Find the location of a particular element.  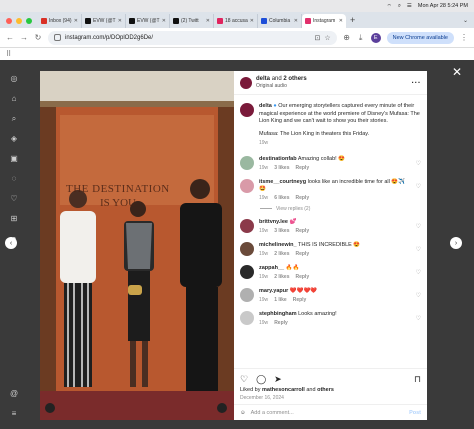

wifi-icon: ⌔ is located at coordinates (389, 6).